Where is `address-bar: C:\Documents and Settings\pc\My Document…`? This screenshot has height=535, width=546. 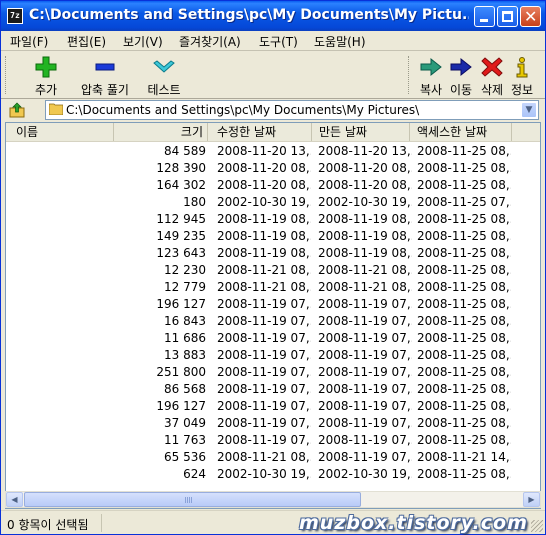
address-bar: C:\Documents and Settings\pc\My Document… is located at coordinates (273, 110).